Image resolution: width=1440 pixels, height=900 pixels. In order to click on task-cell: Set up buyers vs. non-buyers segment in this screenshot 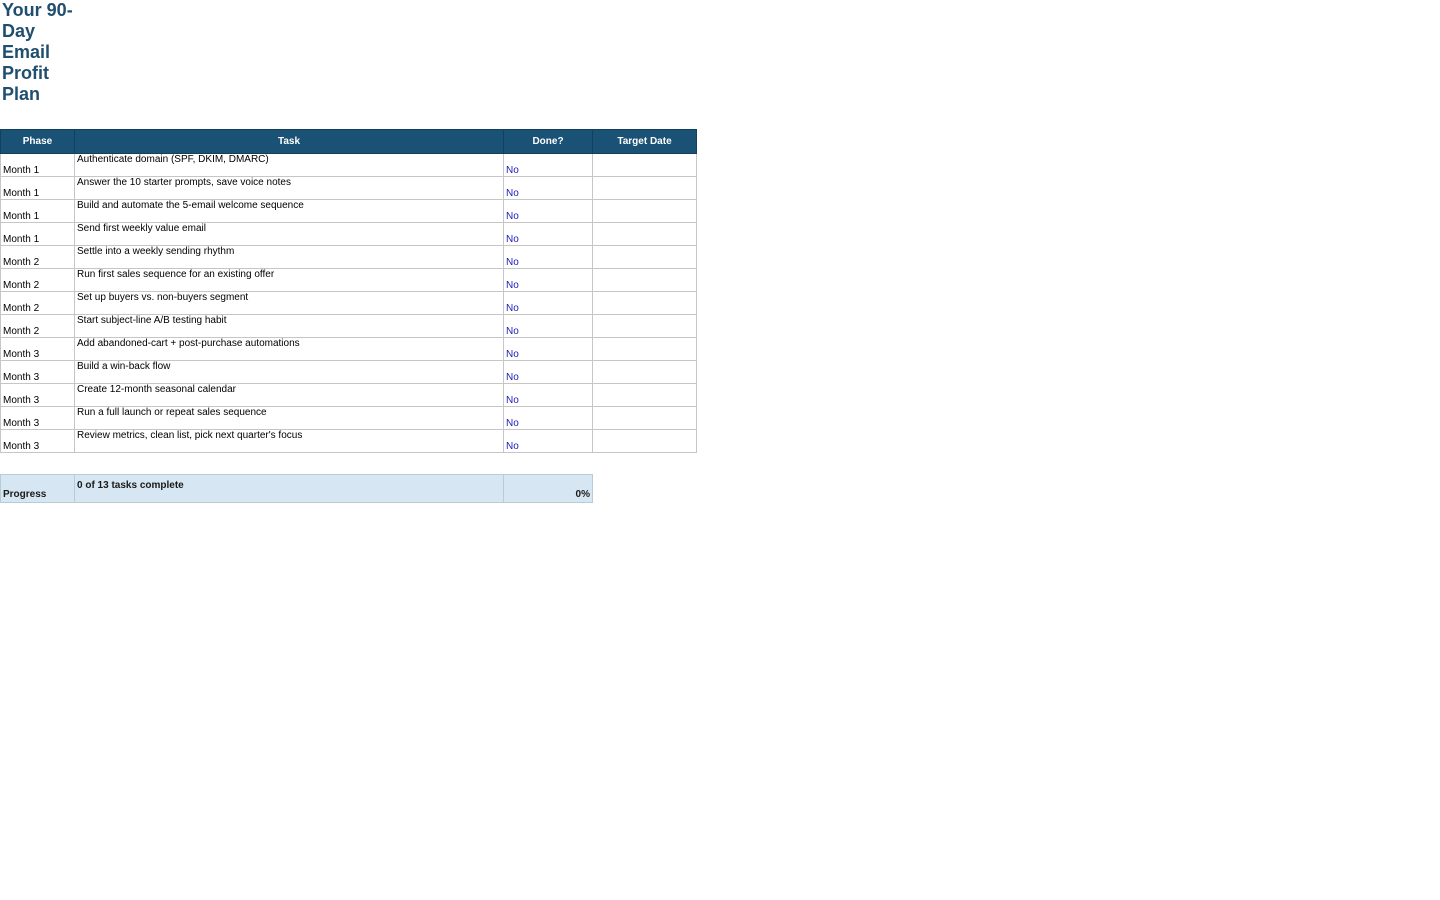, I will do `click(289, 303)`.